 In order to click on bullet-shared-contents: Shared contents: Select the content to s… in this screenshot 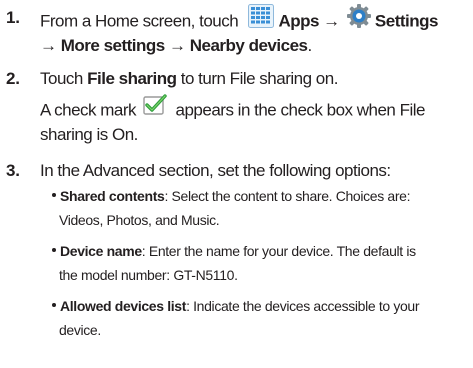, I will do `click(231, 196)`.